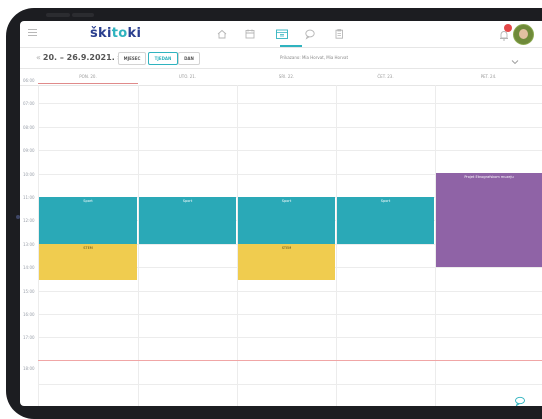 The height and width of the screenshot is (419, 542). What do you see at coordinates (29, 220) in the screenshot?
I see `time-label: 12:00` at bounding box center [29, 220].